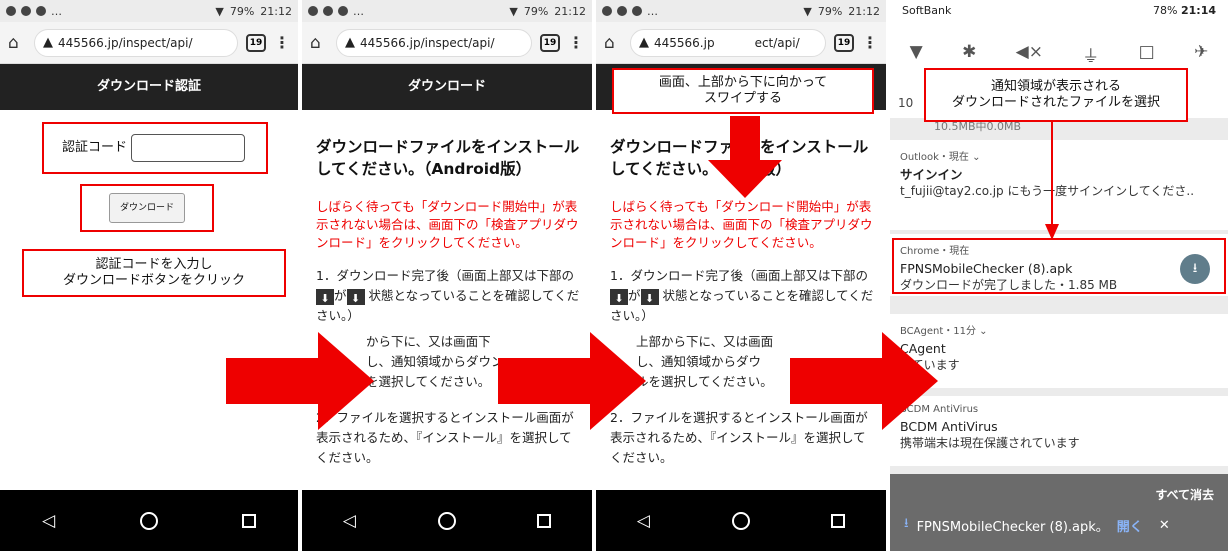 Image resolution: width=1228 pixels, height=551 pixels. Describe the element at coordinates (1165, 10) in the screenshot. I see `battery-level: 78%` at that location.